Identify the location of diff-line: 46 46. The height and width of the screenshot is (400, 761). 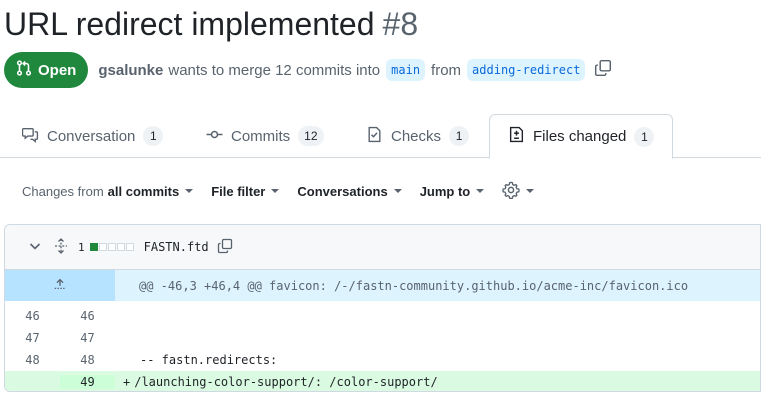
(382, 316).